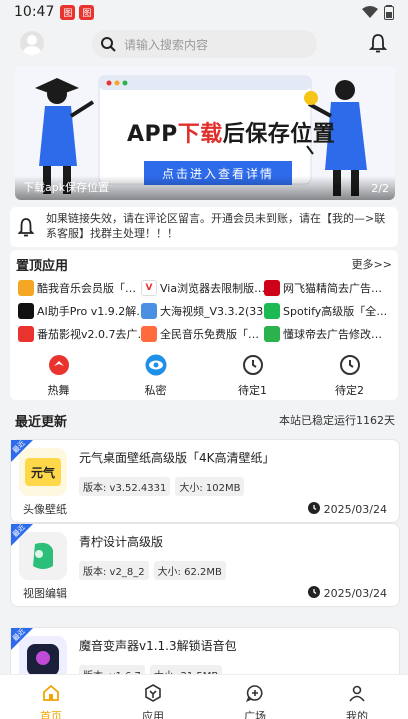  What do you see at coordinates (231, 134) in the screenshot?
I see `banner-title: APP下载后保存位置` at bounding box center [231, 134].